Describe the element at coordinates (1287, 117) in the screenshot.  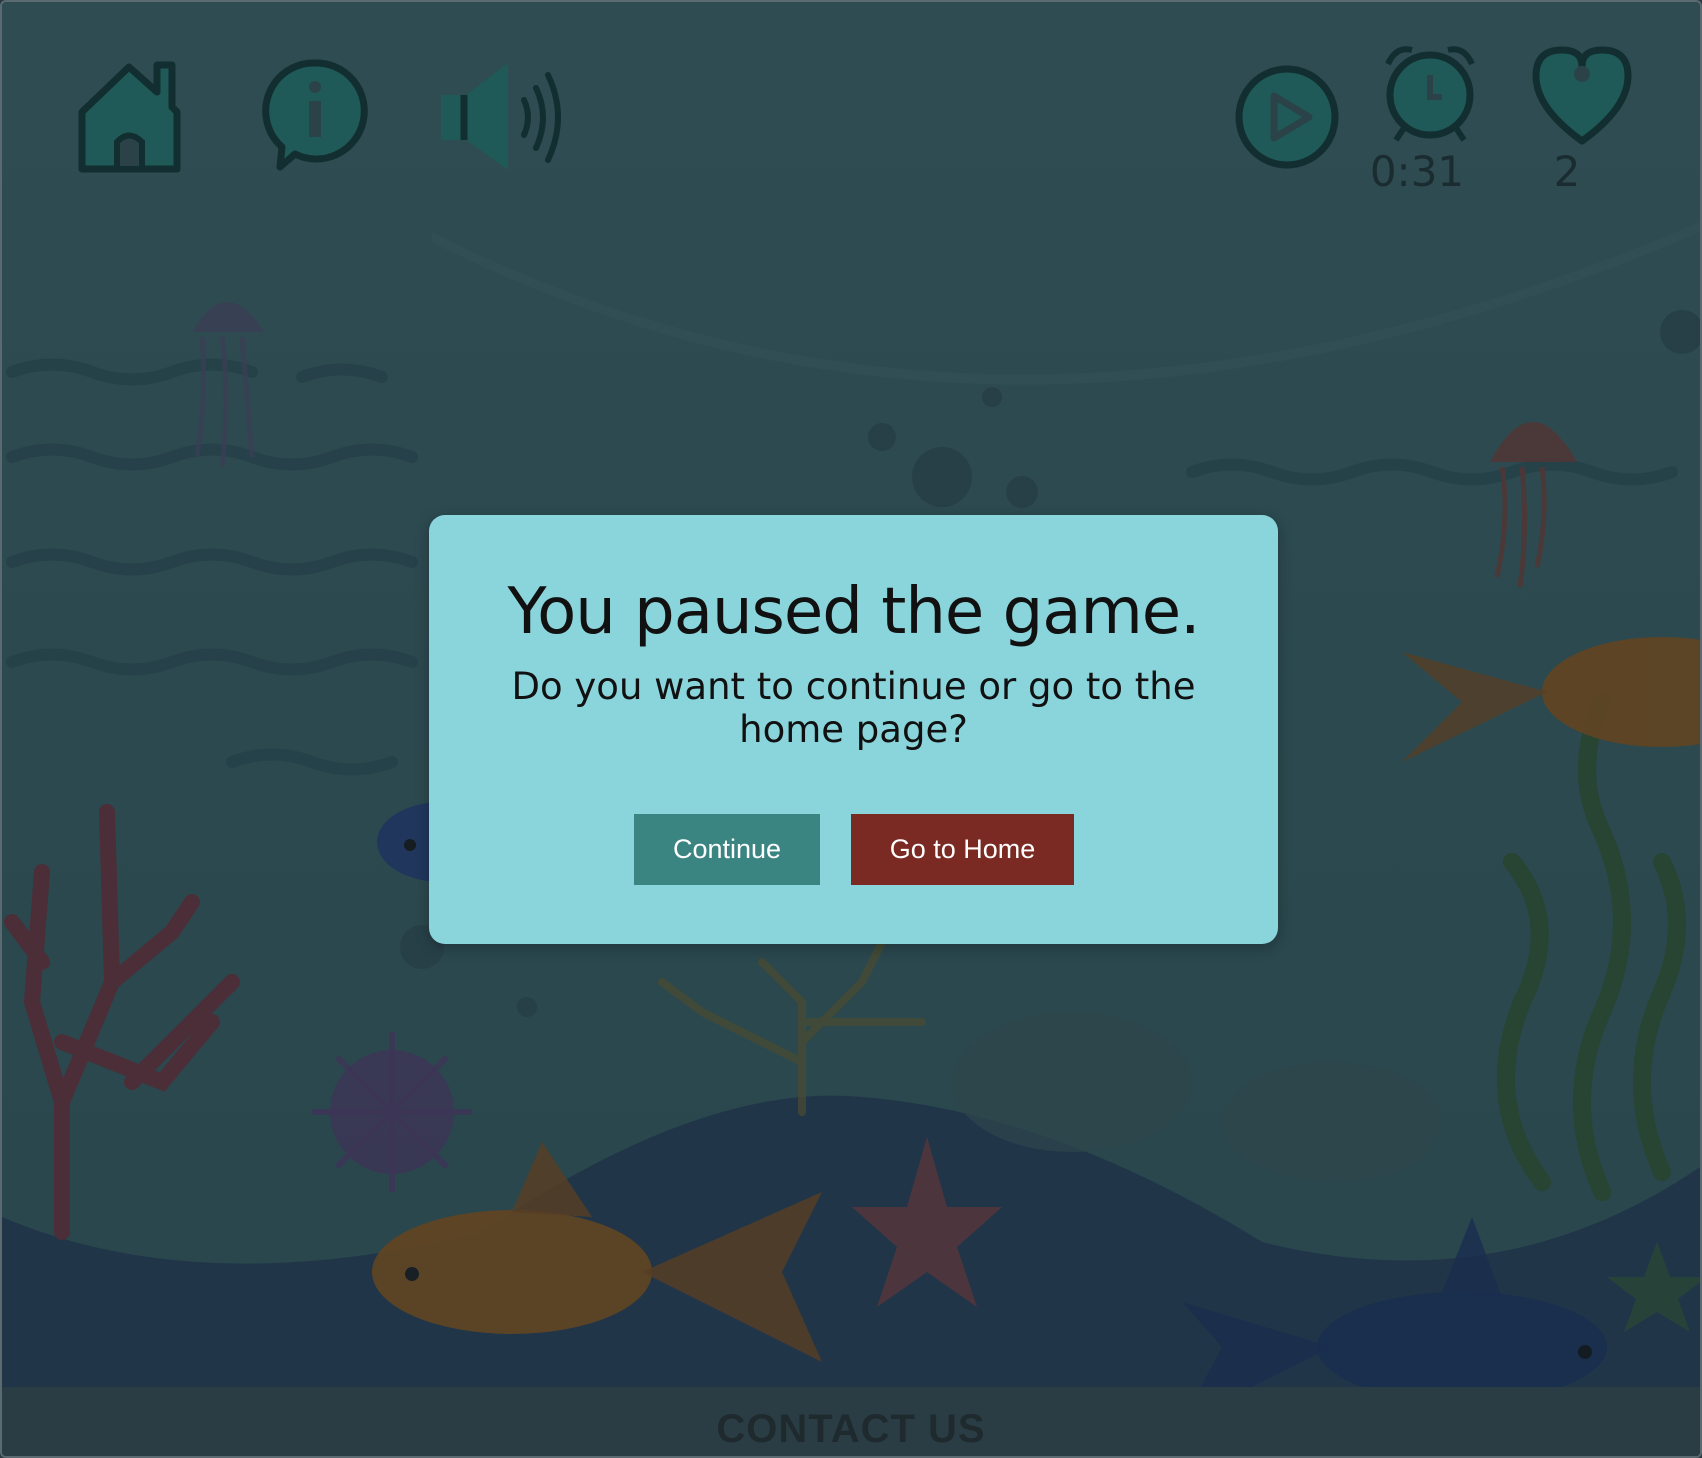
I see `play-icon` at that location.